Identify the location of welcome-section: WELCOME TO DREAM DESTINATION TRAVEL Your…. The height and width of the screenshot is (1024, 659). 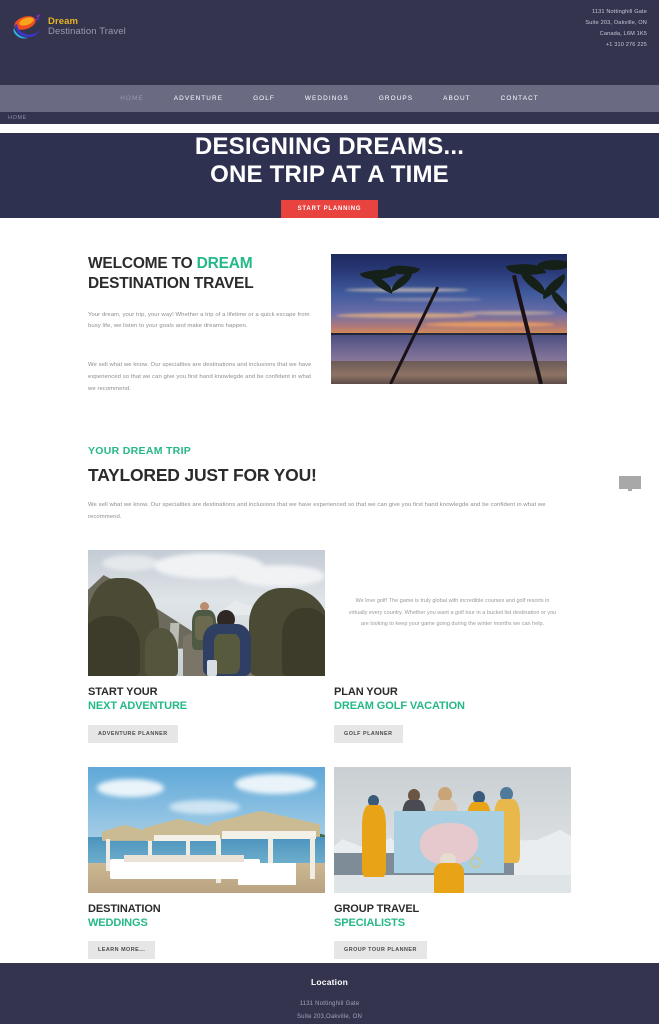
(329, 307).